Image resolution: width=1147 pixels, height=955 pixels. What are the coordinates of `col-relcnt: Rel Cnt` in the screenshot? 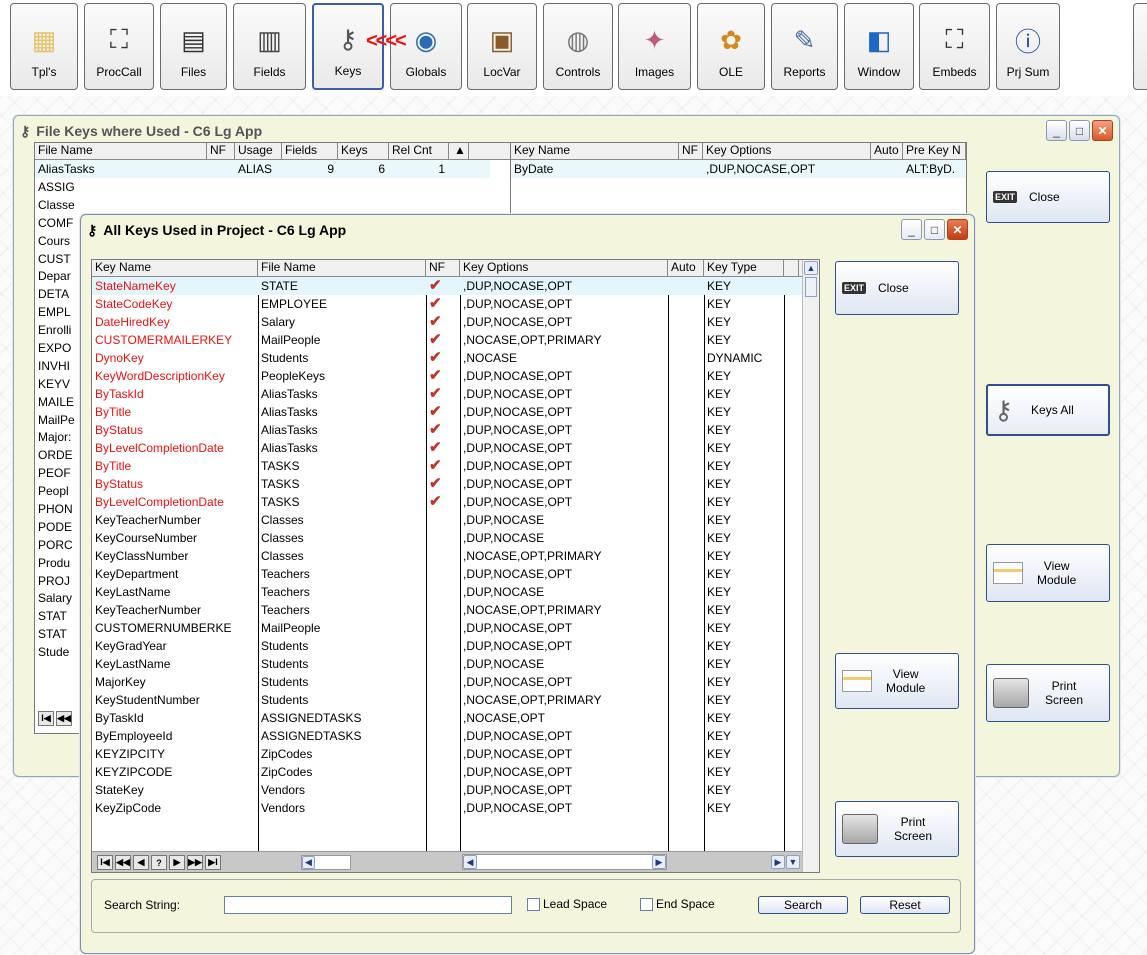 It's located at (419, 151).